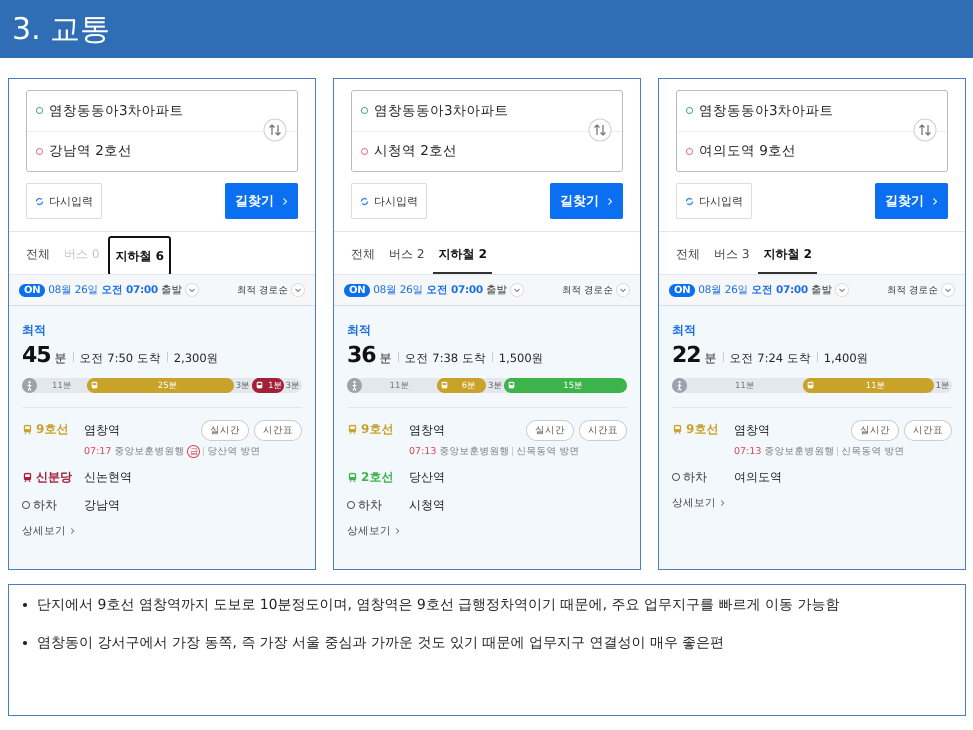 The width and height of the screenshot is (973, 730). Describe the element at coordinates (770, 358) in the screenshot. I see `arrival-time: 오전 7:24 도착` at that location.